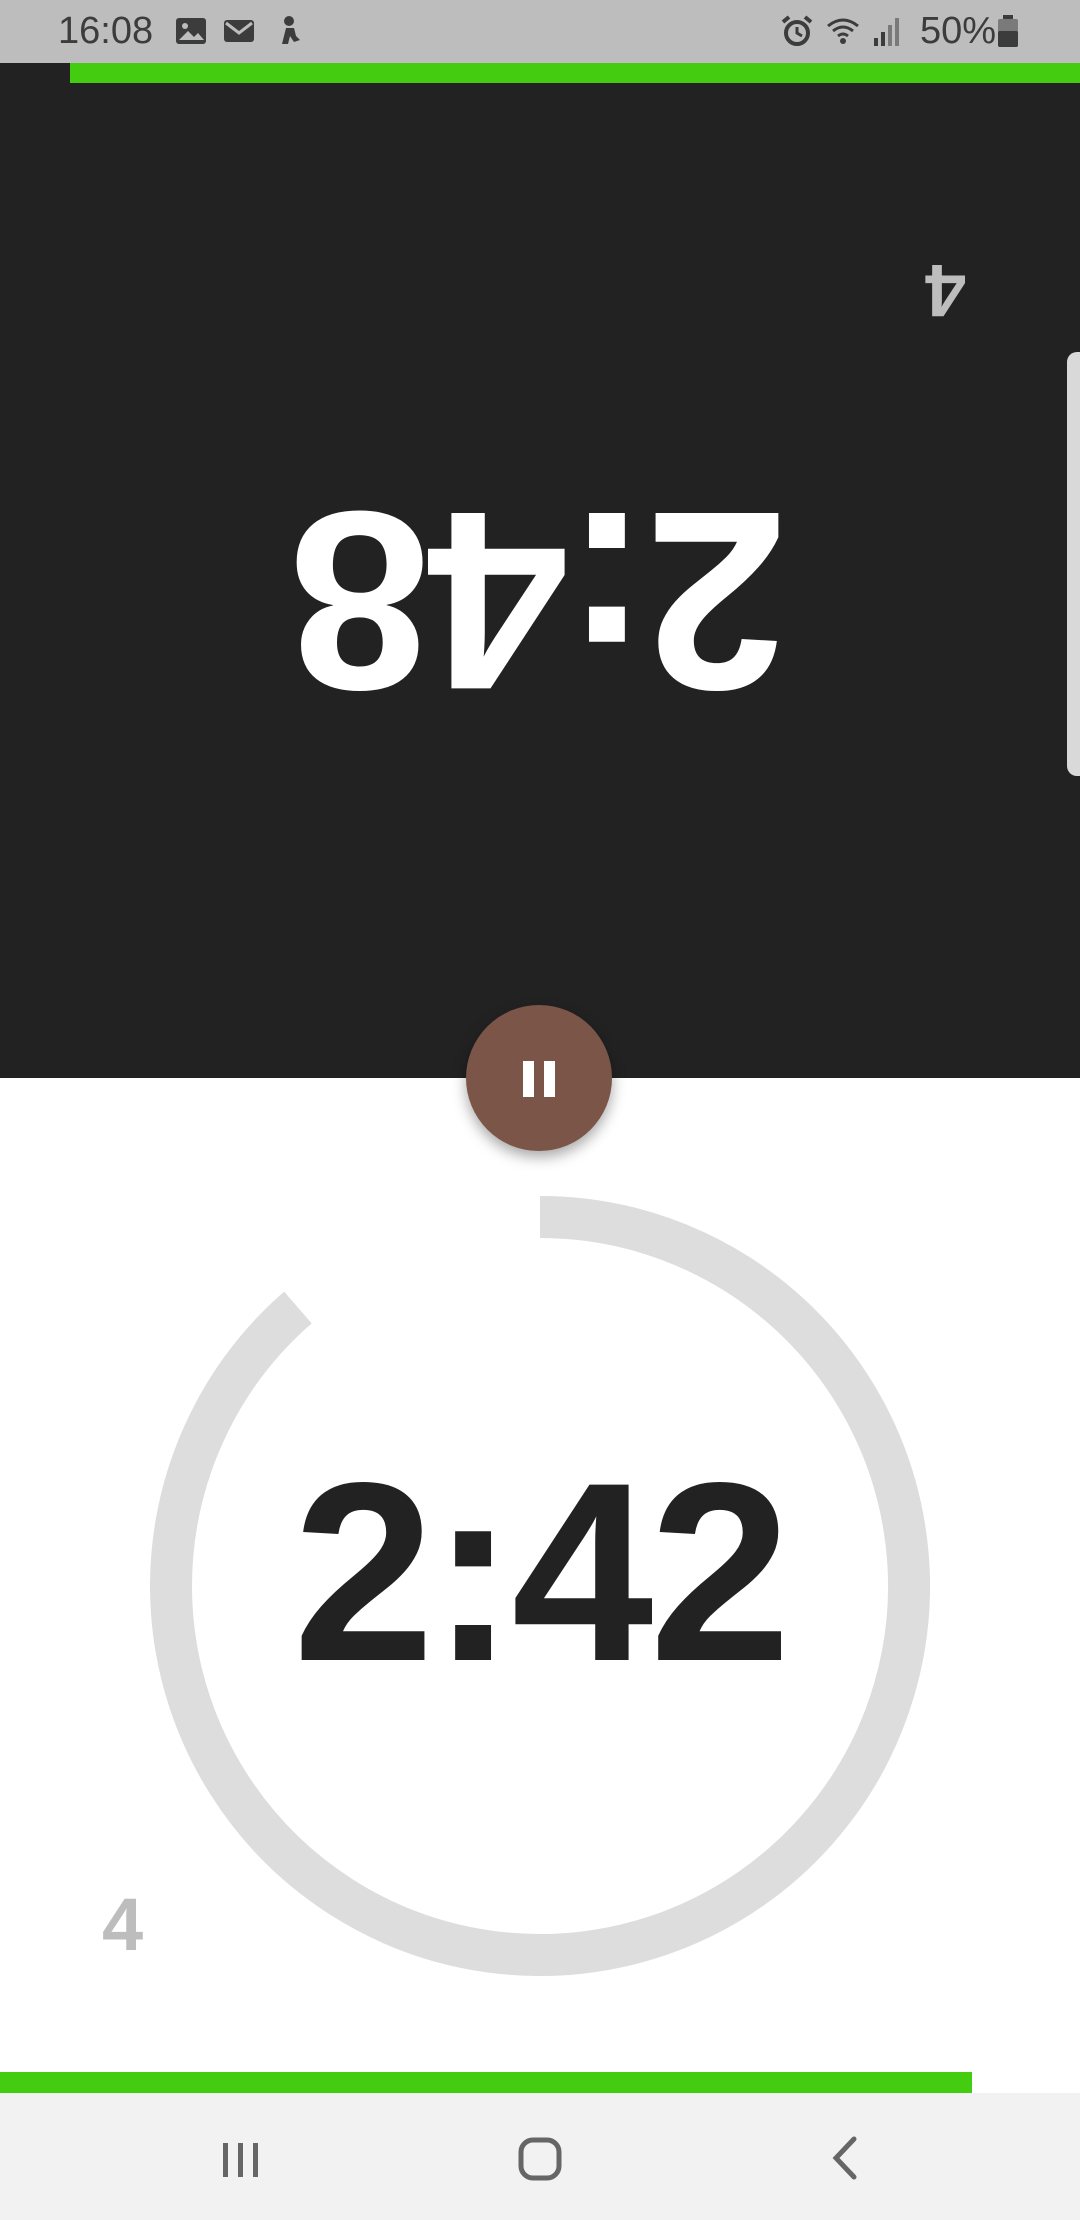 This screenshot has width=1080, height=2220. I want to click on status-bar: 16:08 50%, so click(540, 31).